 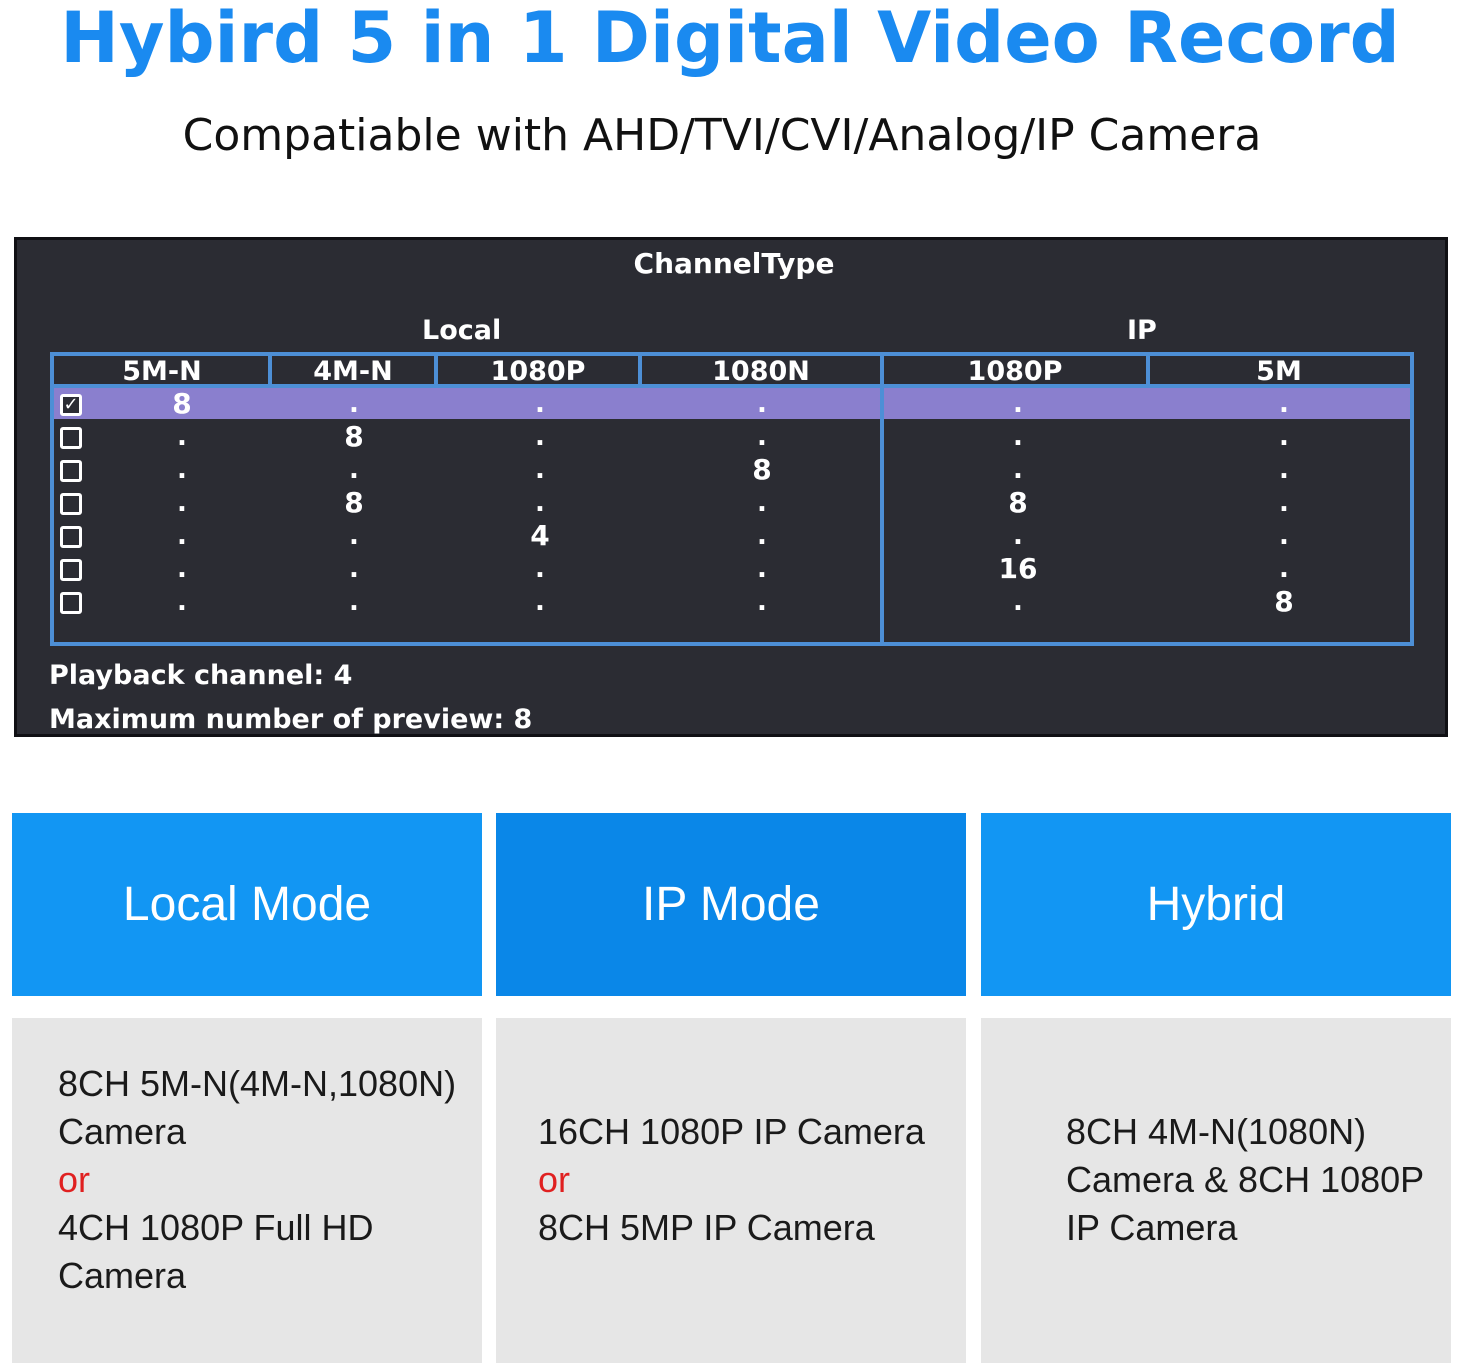 What do you see at coordinates (462, 330) in the screenshot?
I see `group-label-local: Local` at bounding box center [462, 330].